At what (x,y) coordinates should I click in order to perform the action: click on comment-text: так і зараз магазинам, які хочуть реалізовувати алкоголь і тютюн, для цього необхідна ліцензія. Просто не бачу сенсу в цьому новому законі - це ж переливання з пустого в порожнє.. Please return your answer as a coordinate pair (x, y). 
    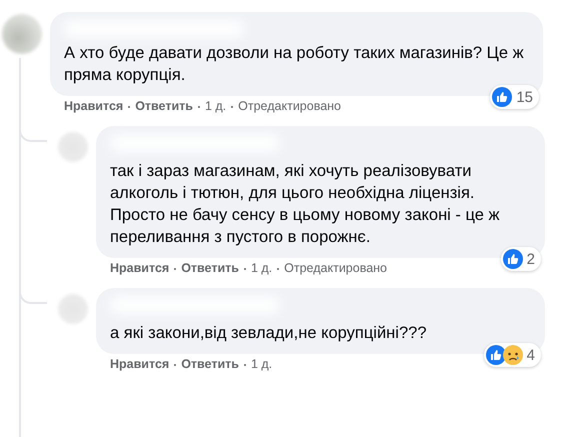
    Looking at the image, I should click on (305, 204).